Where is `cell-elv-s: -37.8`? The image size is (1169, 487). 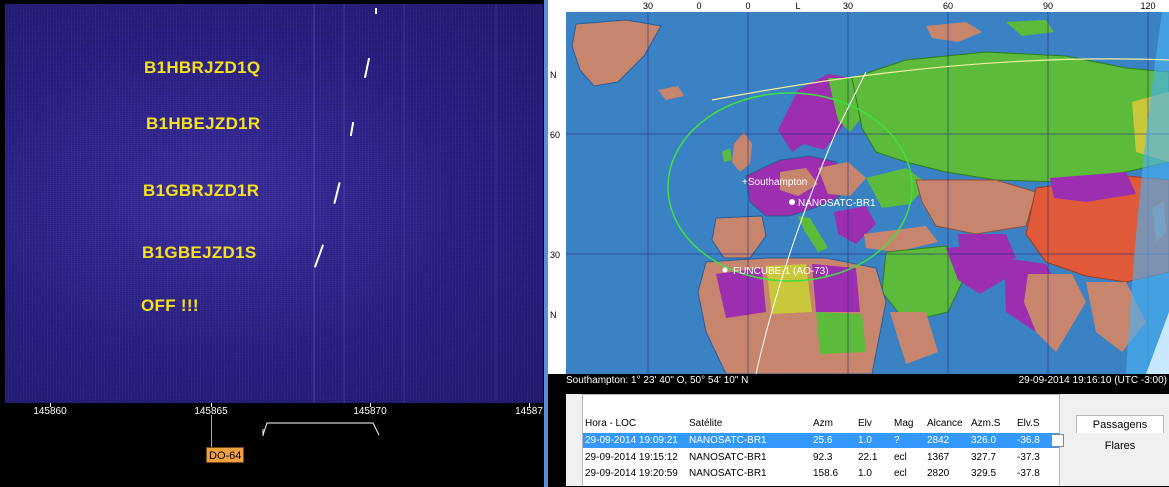 cell-elv-s: -37.8 is located at coordinates (1028, 473).